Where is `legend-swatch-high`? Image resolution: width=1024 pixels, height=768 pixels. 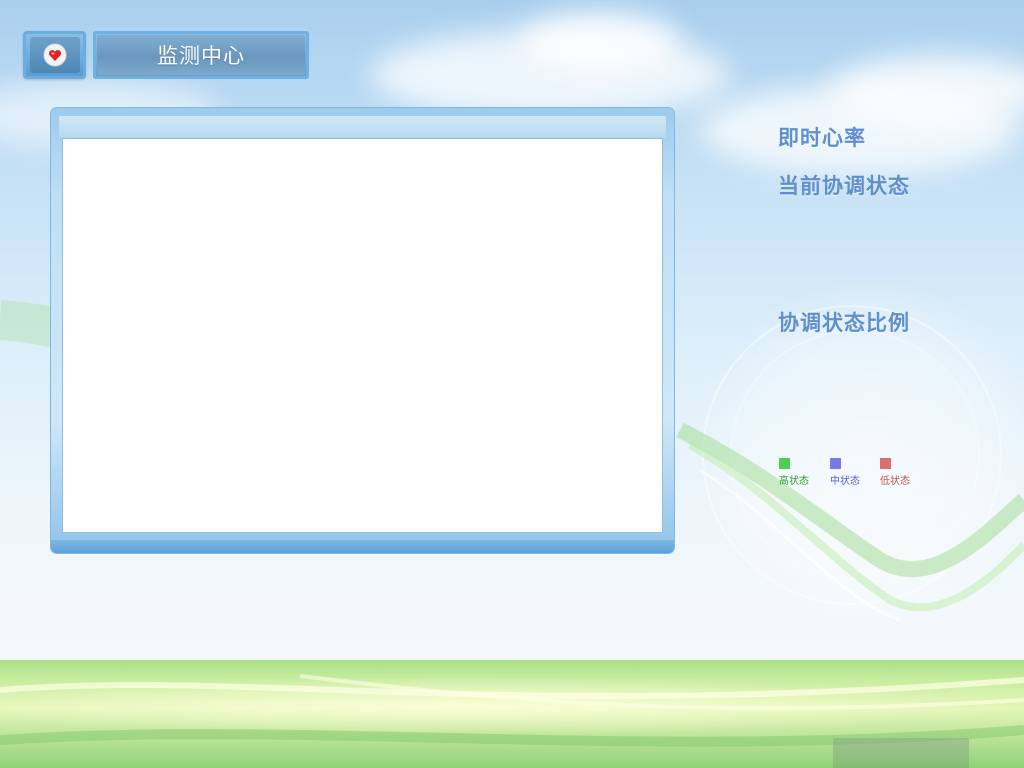
legend-swatch-high is located at coordinates (784, 463).